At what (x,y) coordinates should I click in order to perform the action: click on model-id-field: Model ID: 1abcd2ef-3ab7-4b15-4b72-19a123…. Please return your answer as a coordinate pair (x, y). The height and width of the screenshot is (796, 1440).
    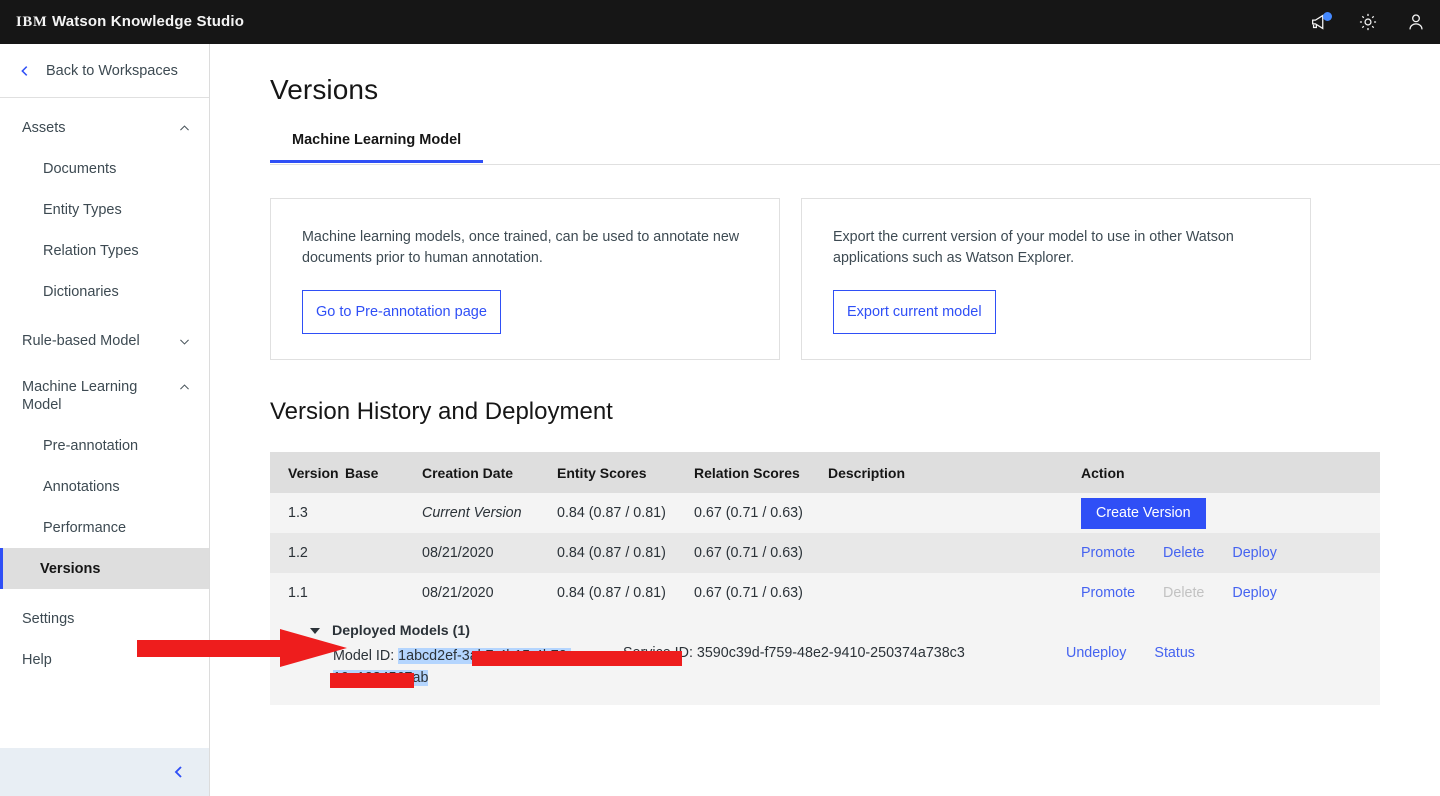
    Looking at the image, I should click on (506, 667).